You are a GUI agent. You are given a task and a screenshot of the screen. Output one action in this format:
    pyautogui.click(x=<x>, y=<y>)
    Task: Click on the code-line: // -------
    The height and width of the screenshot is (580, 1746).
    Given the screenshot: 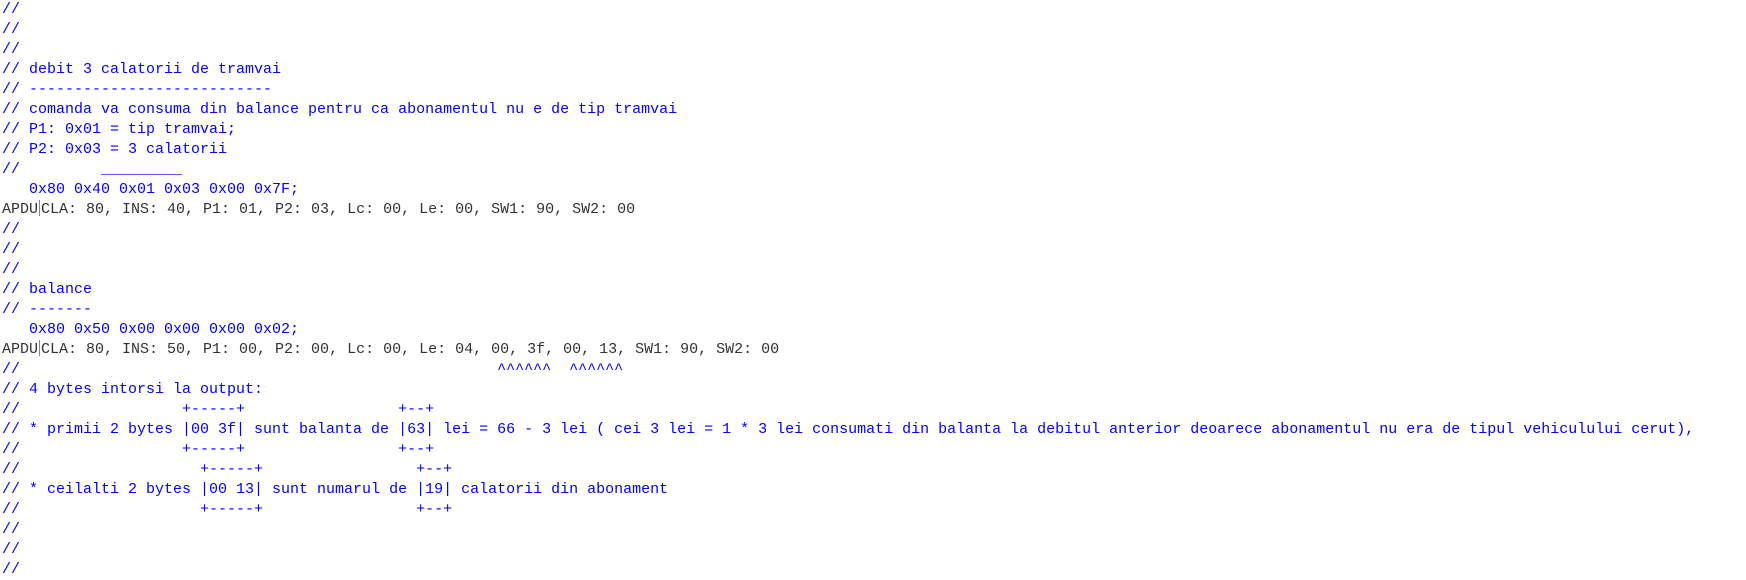 What is the action you would take?
    pyautogui.click(x=47, y=309)
    